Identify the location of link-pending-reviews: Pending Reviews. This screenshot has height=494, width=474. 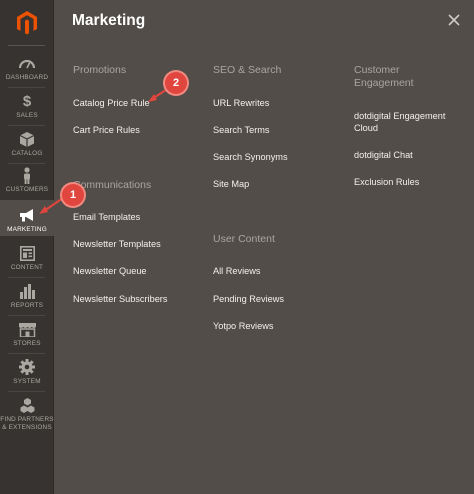
(248, 299).